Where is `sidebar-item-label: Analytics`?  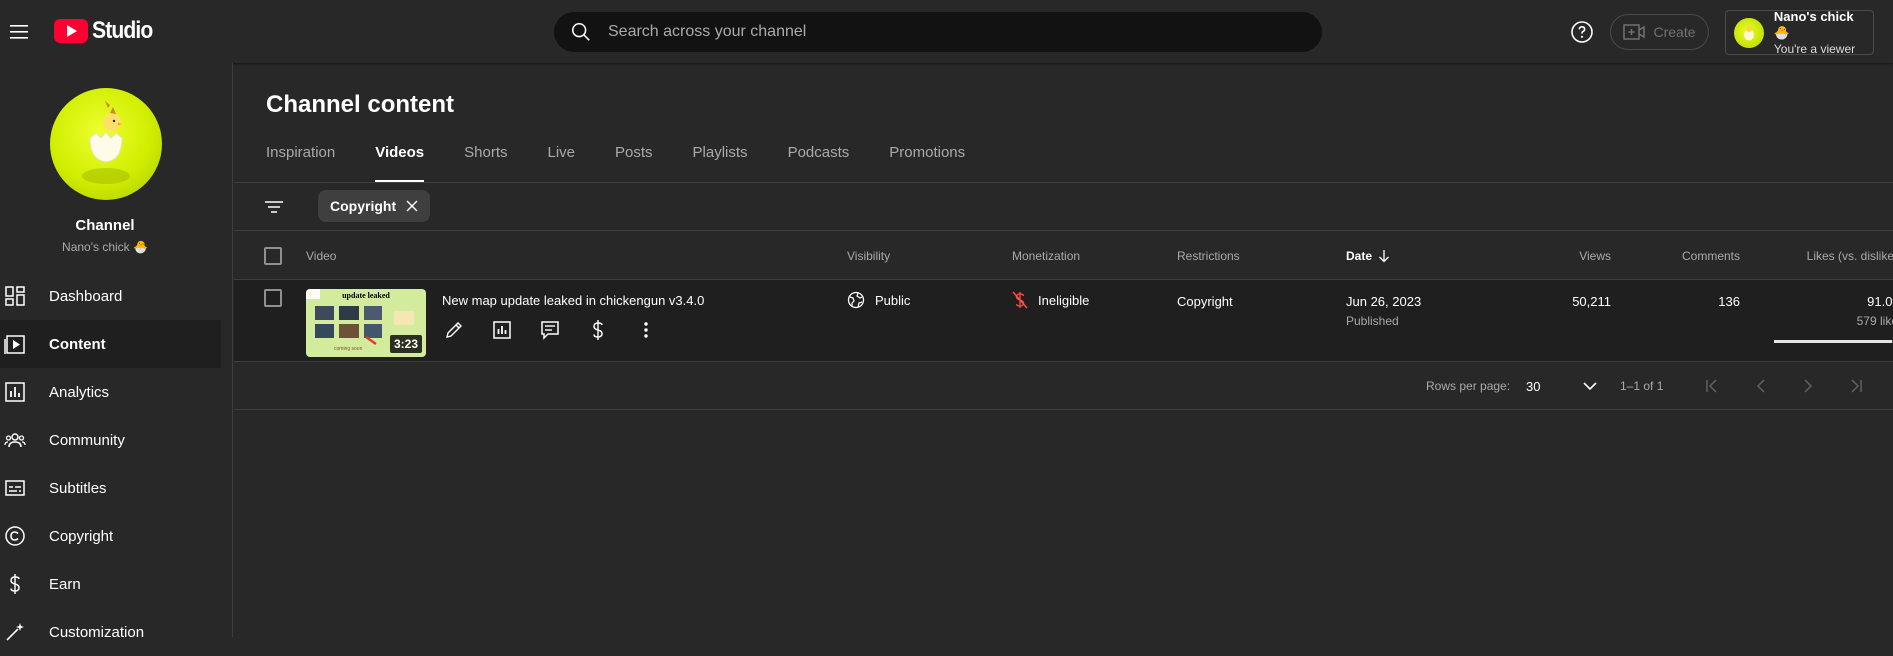
sidebar-item-label: Analytics is located at coordinates (79, 392).